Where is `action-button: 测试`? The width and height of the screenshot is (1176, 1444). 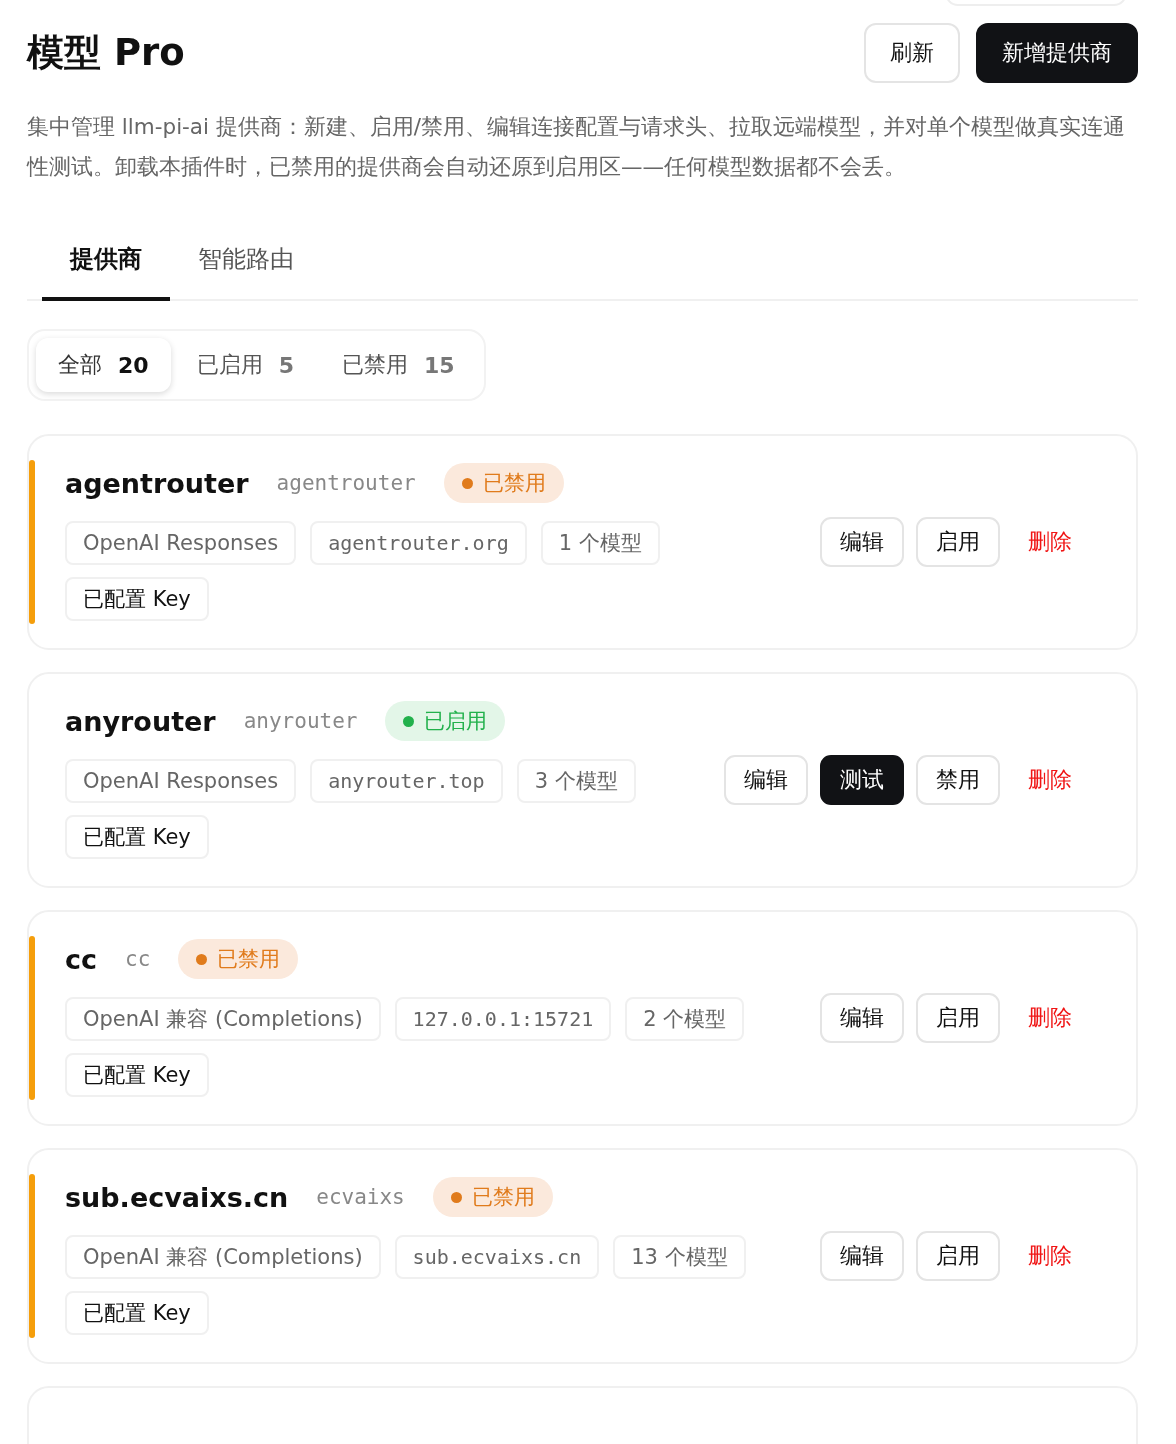
action-button: 测试 is located at coordinates (862, 780).